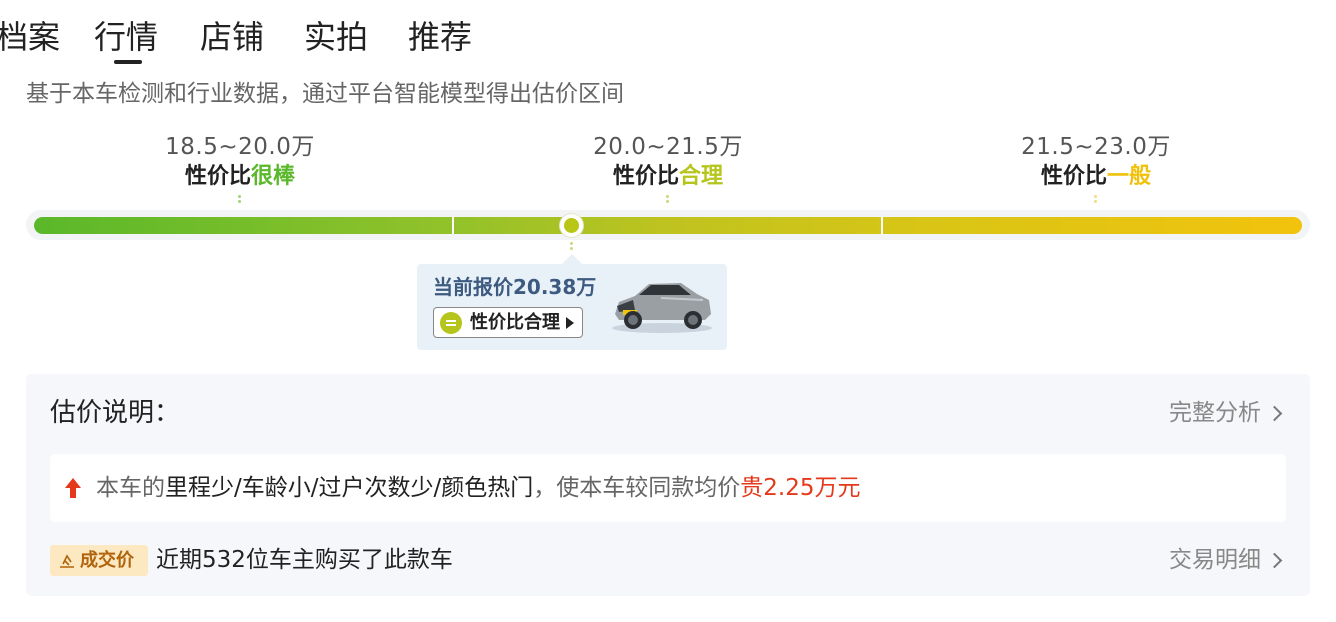  Describe the element at coordinates (232, 37) in the screenshot. I see `tab-shop: 店铺` at that location.